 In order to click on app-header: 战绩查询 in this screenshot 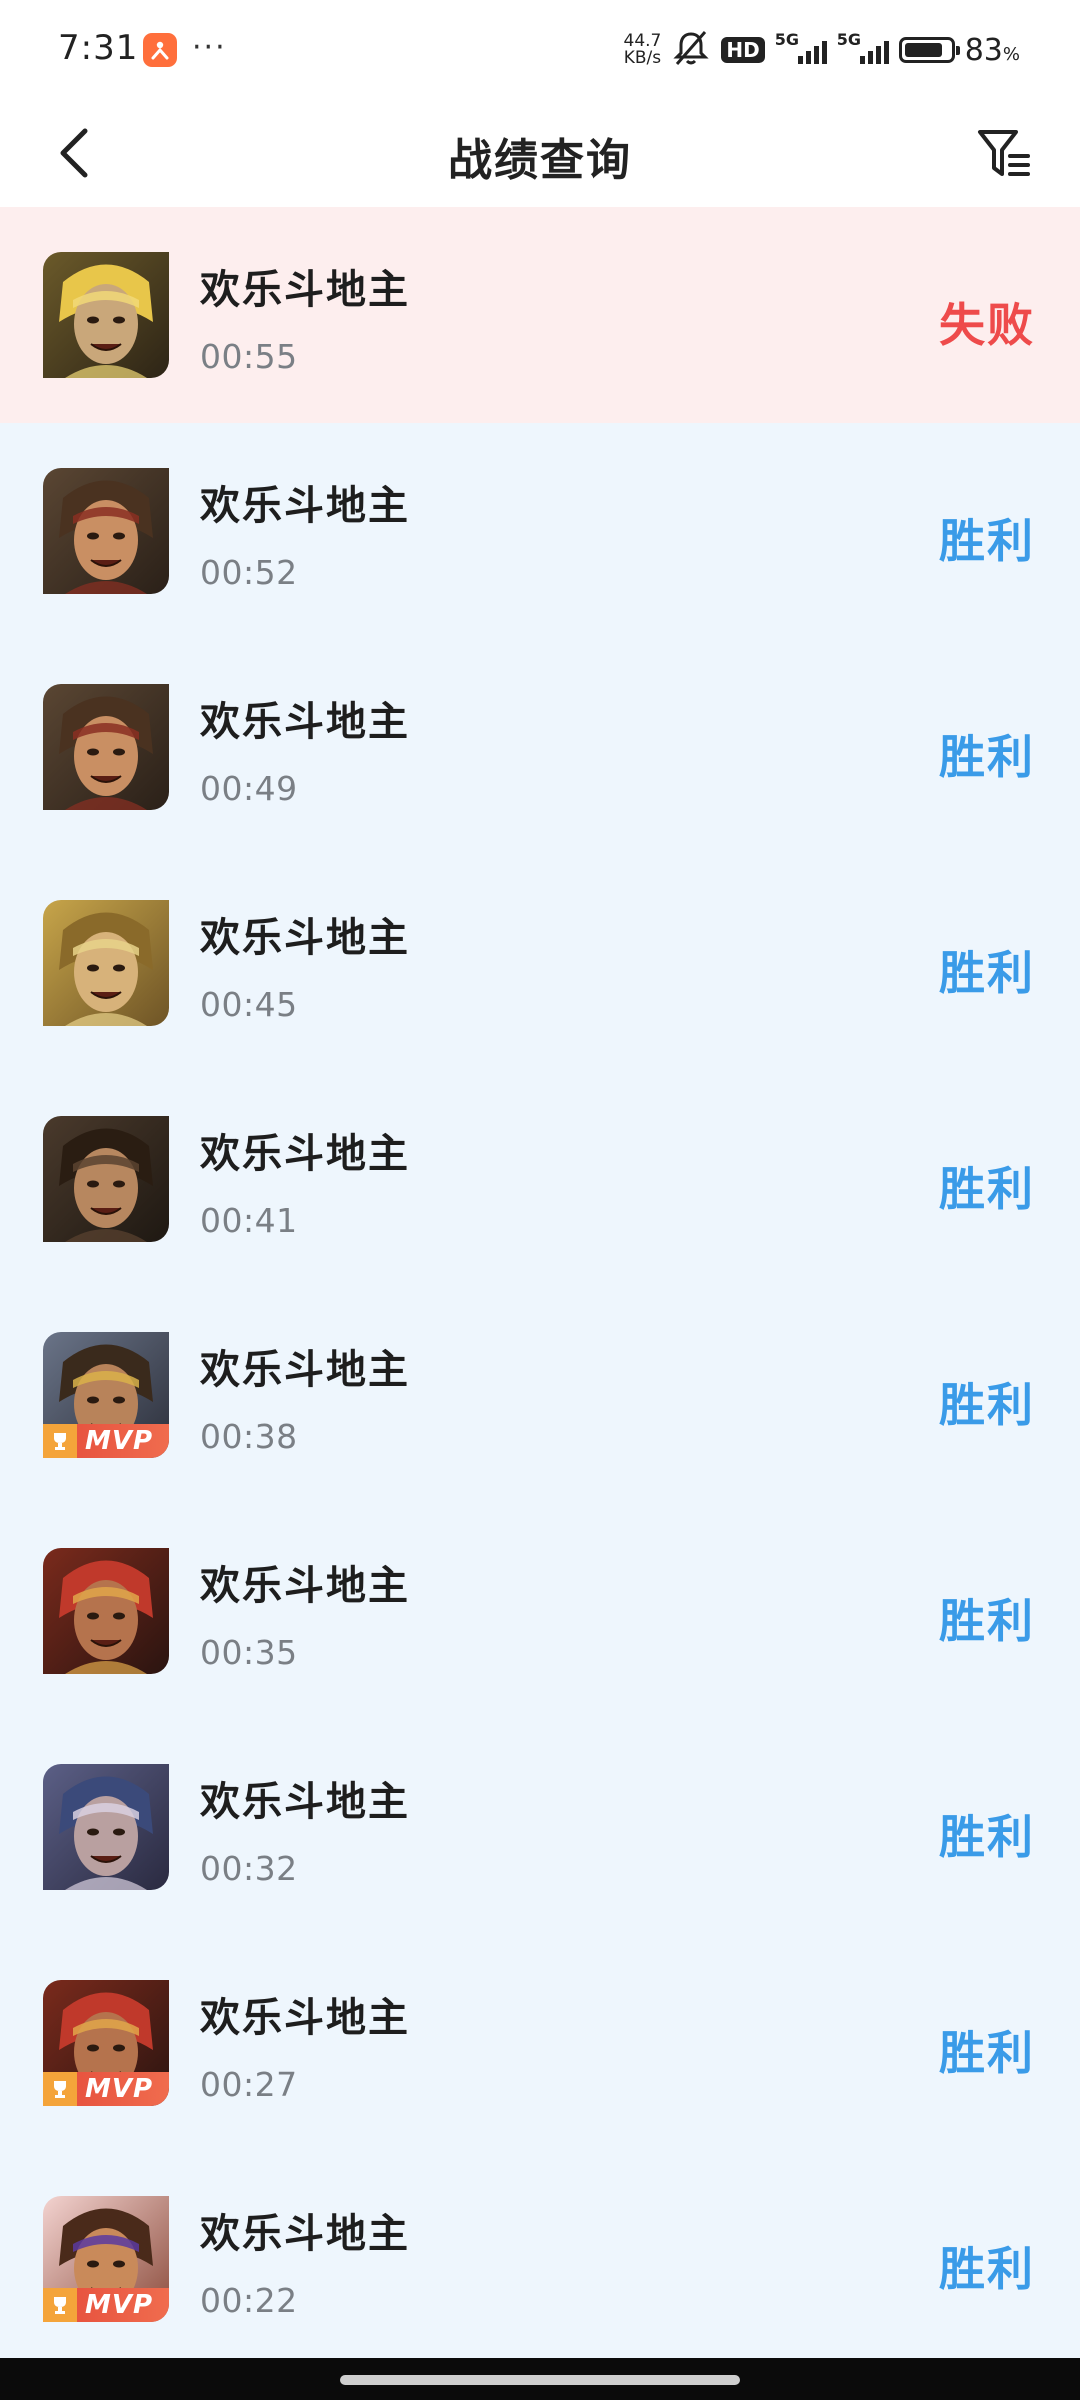, I will do `click(540, 153)`.